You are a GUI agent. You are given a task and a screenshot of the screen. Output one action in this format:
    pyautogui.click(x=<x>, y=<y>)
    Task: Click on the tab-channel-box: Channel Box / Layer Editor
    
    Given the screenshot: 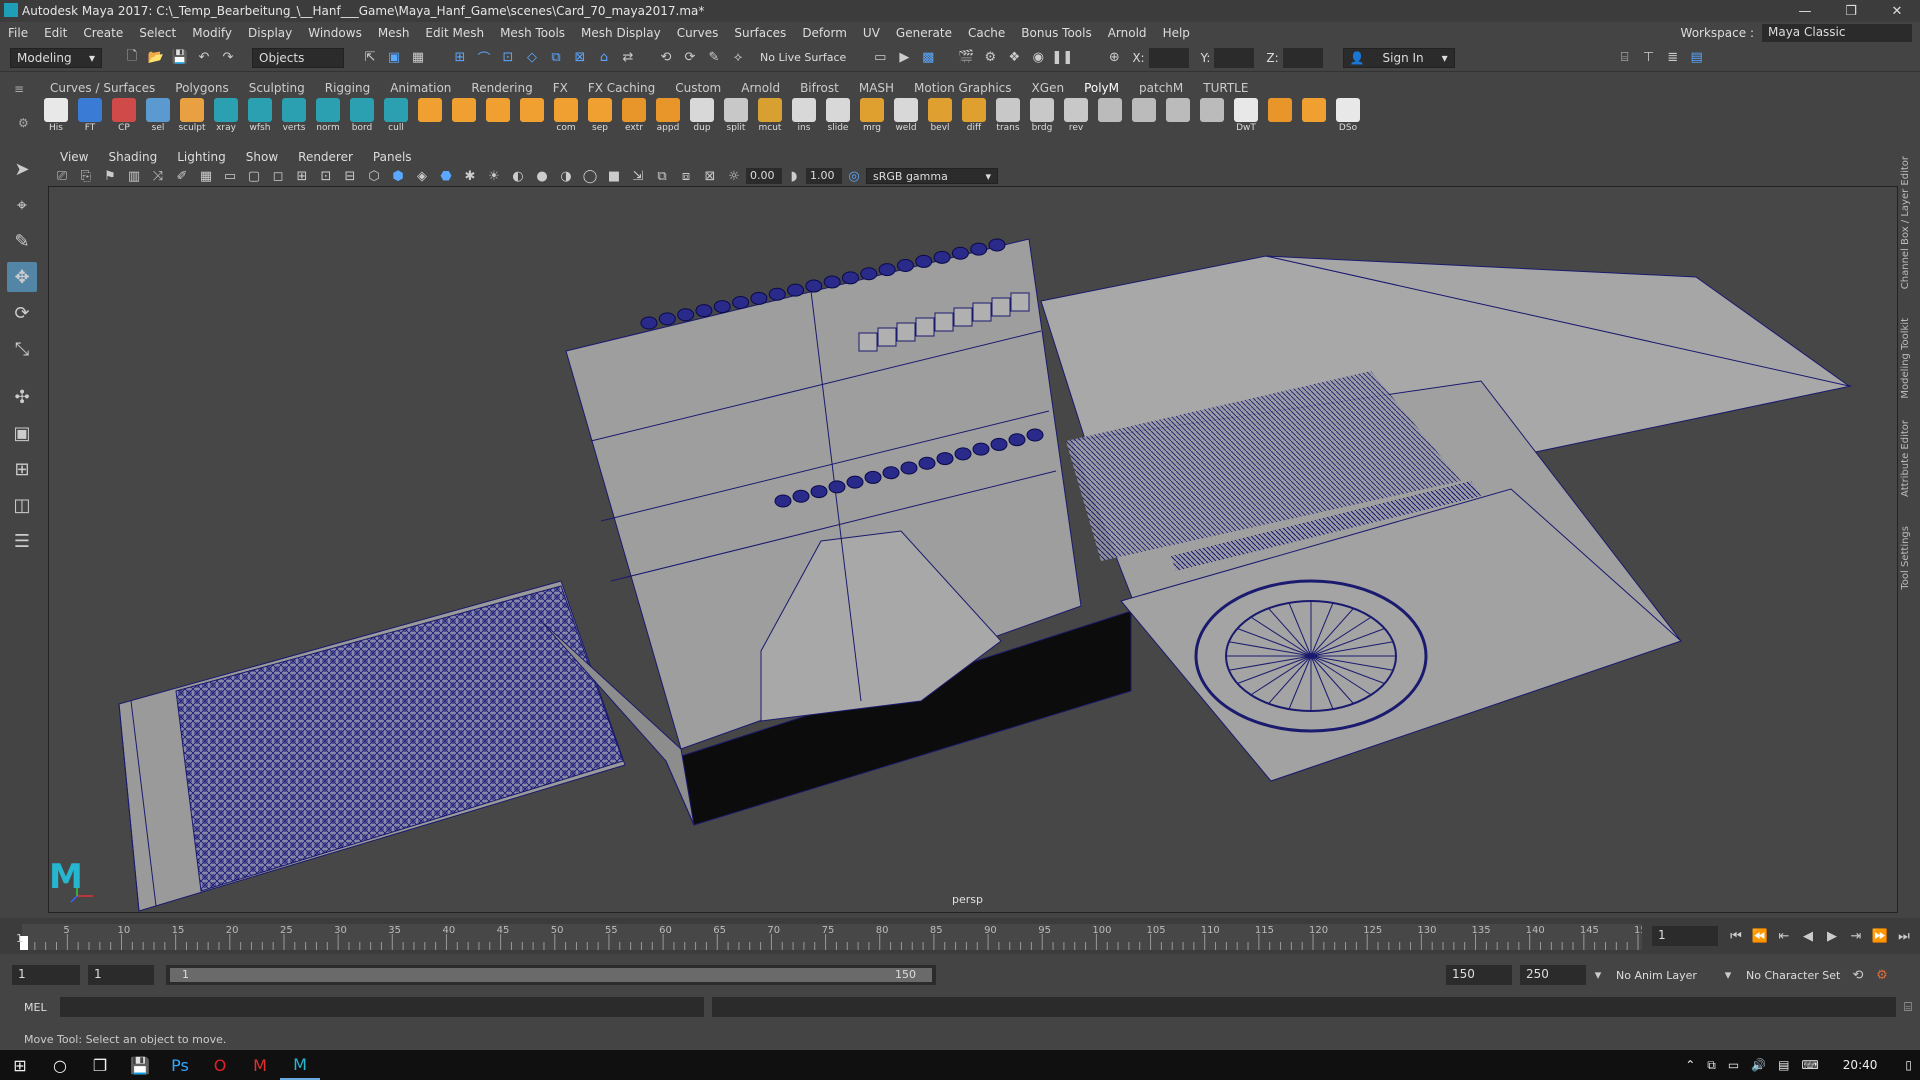 What is the action you would take?
    pyautogui.click(x=1905, y=222)
    